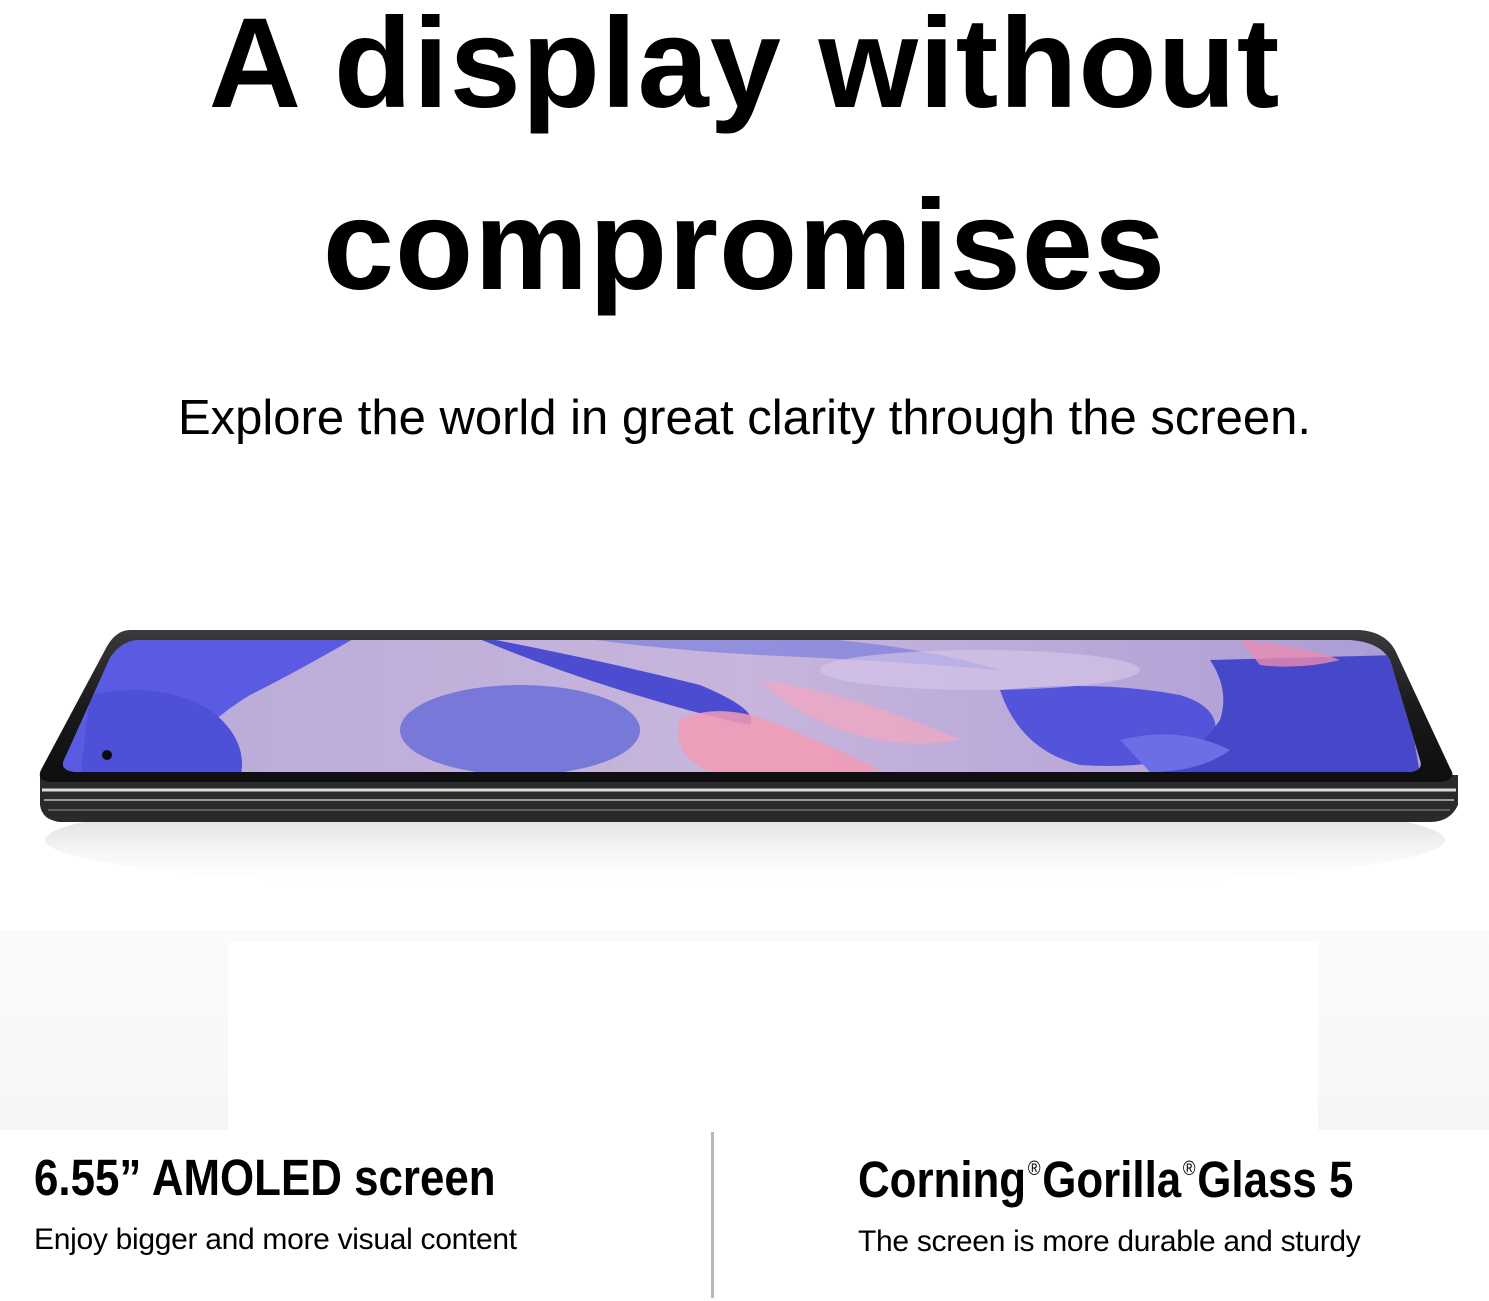  What do you see at coordinates (744, 67) in the screenshot?
I see `headline-line-1: A display without` at bounding box center [744, 67].